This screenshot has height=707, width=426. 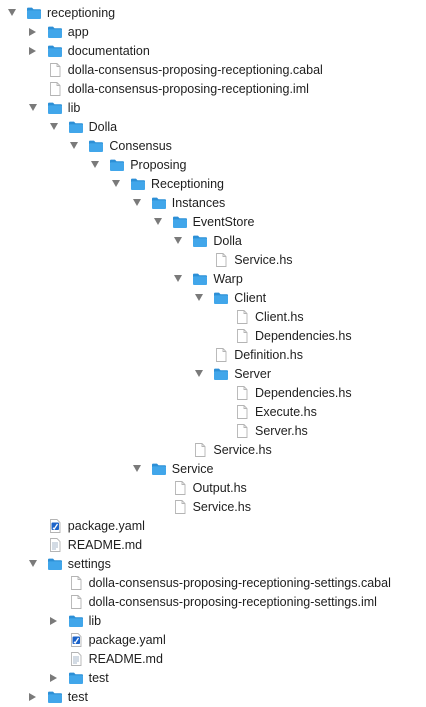 What do you see at coordinates (213, 430) in the screenshot?
I see `tree-file-row: Server.hs` at bounding box center [213, 430].